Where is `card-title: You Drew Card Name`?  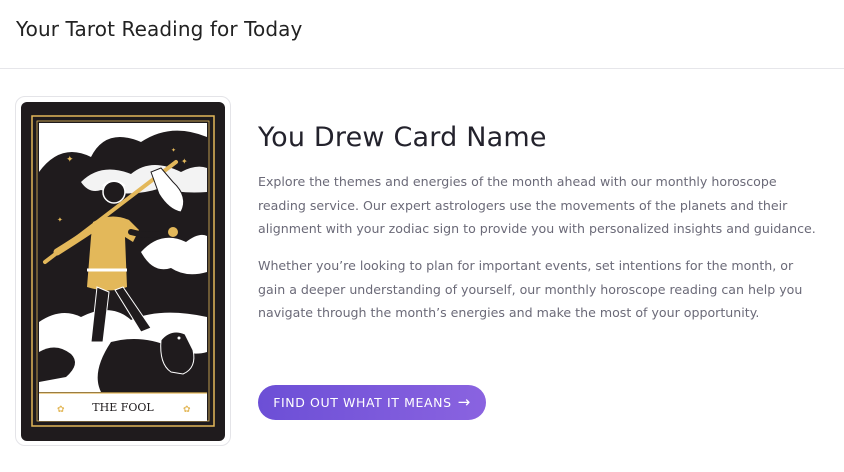 card-title: You Drew Card Name is located at coordinates (402, 137).